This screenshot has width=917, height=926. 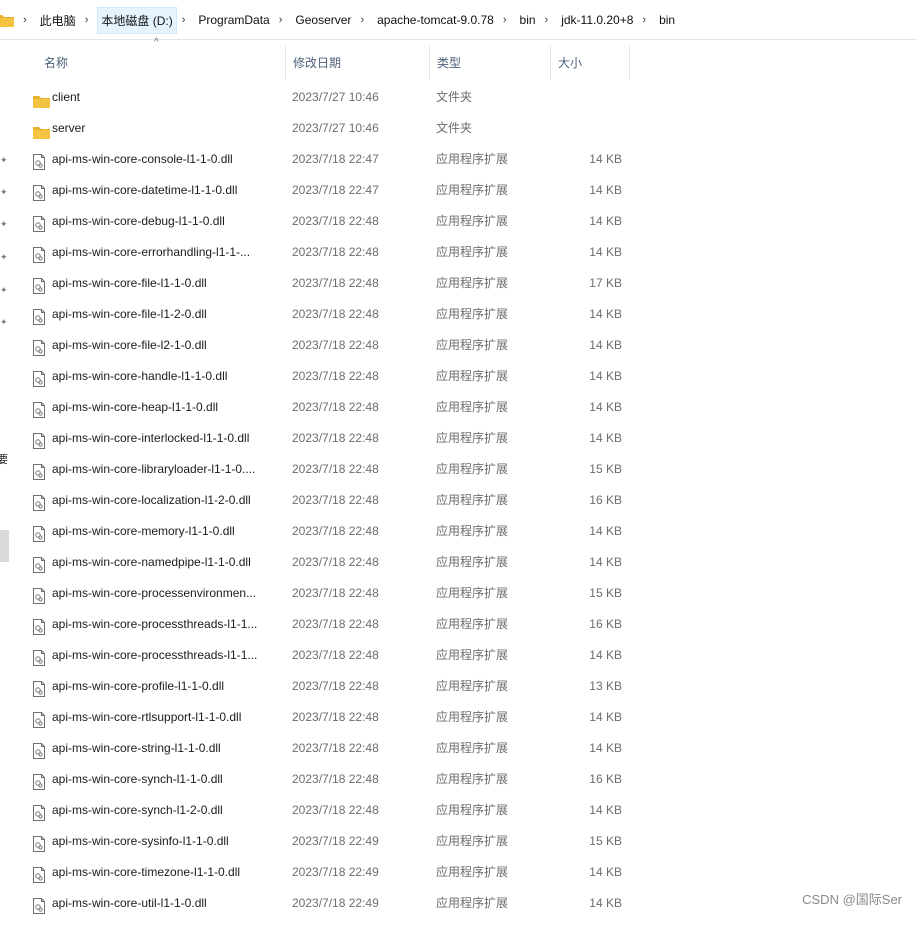 I want to click on navigation-pane: ✦ ✦ ✦ ✦ ✦ ✦ 要, so click(x=6, y=478).